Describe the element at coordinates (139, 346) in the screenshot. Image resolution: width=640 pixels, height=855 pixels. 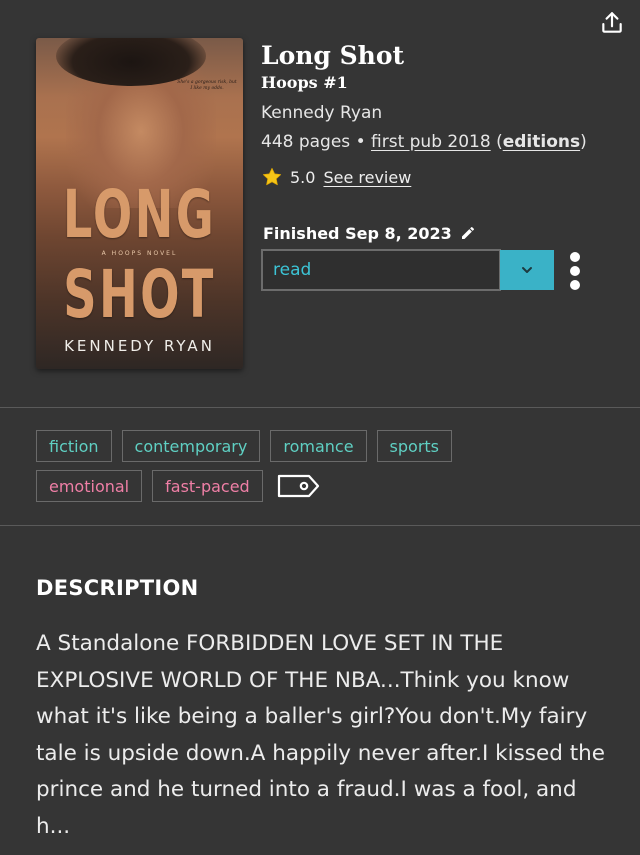
I see `cover-author: KENNEDY RYAN` at that location.